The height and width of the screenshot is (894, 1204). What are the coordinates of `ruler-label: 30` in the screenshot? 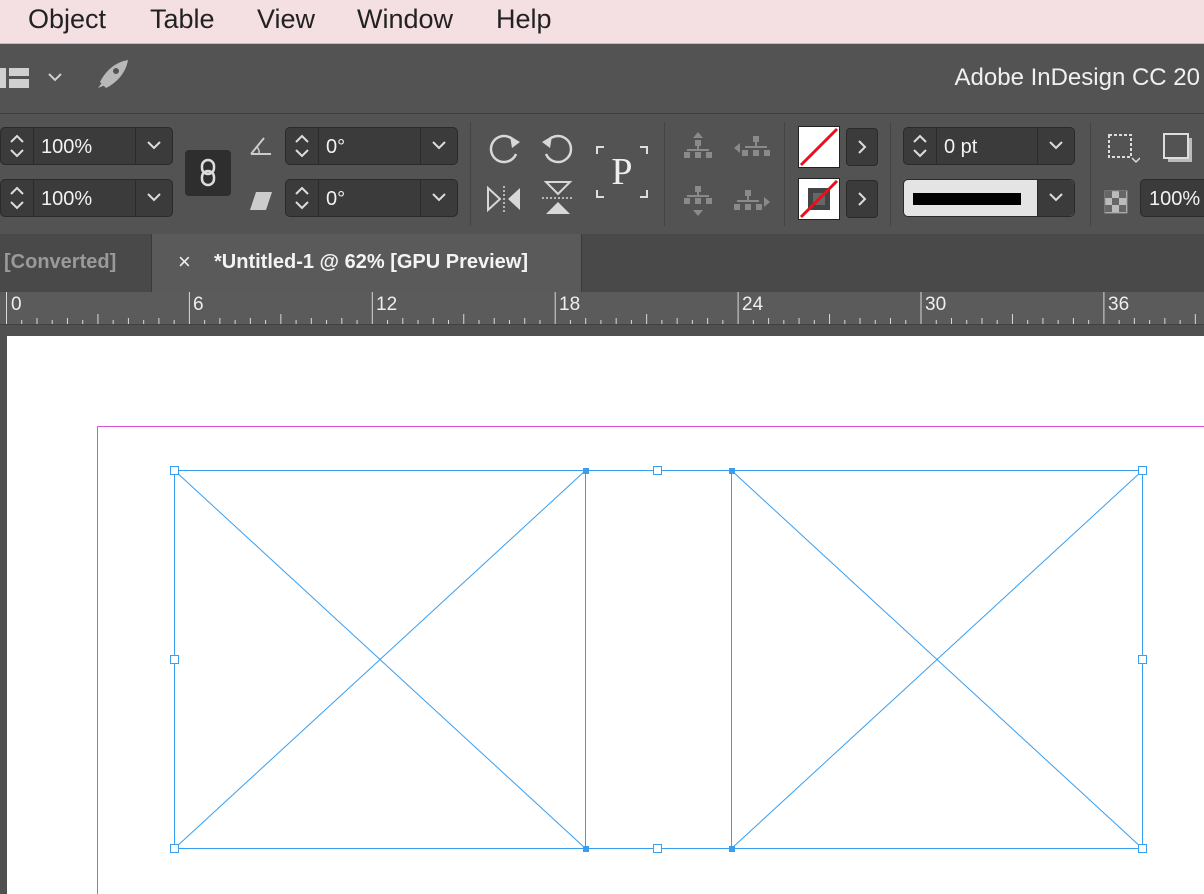 It's located at (936, 304).